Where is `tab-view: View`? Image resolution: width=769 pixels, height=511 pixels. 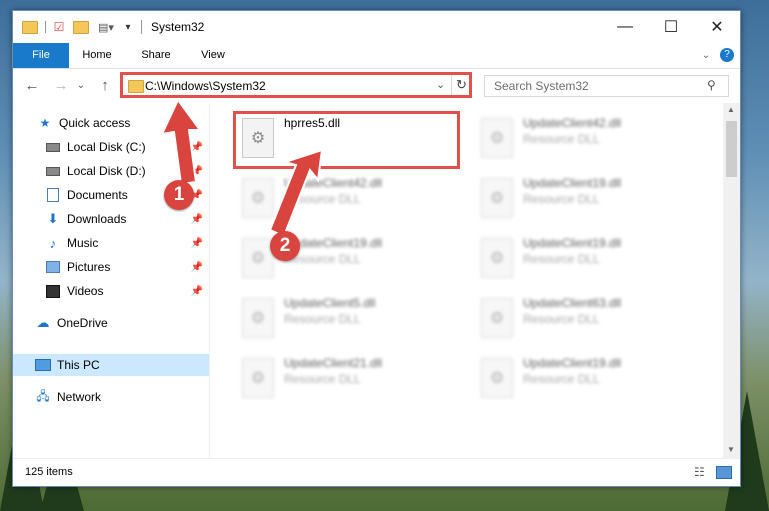 tab-view: View is located at coordinates (213, 55).